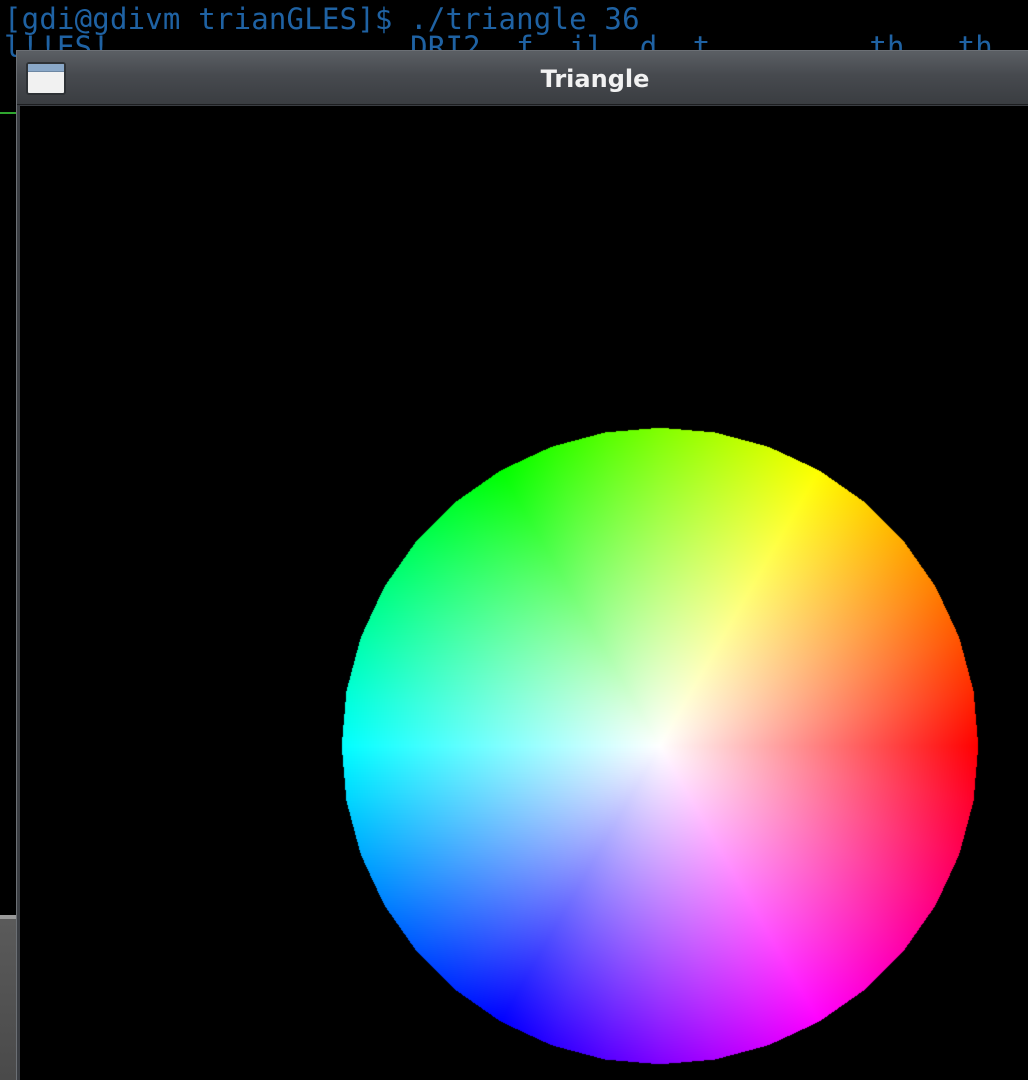 This screenshot has width=1028, height=1080. I want to click on window-title: Triangle, so click(595, 79).